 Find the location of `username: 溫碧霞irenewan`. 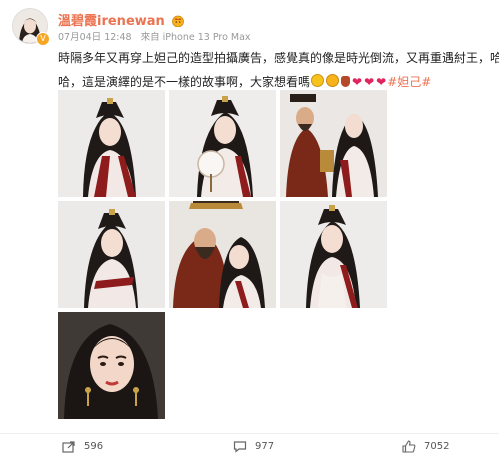

username: 溫碧霞irenewan is located at coordinates (121, 19).